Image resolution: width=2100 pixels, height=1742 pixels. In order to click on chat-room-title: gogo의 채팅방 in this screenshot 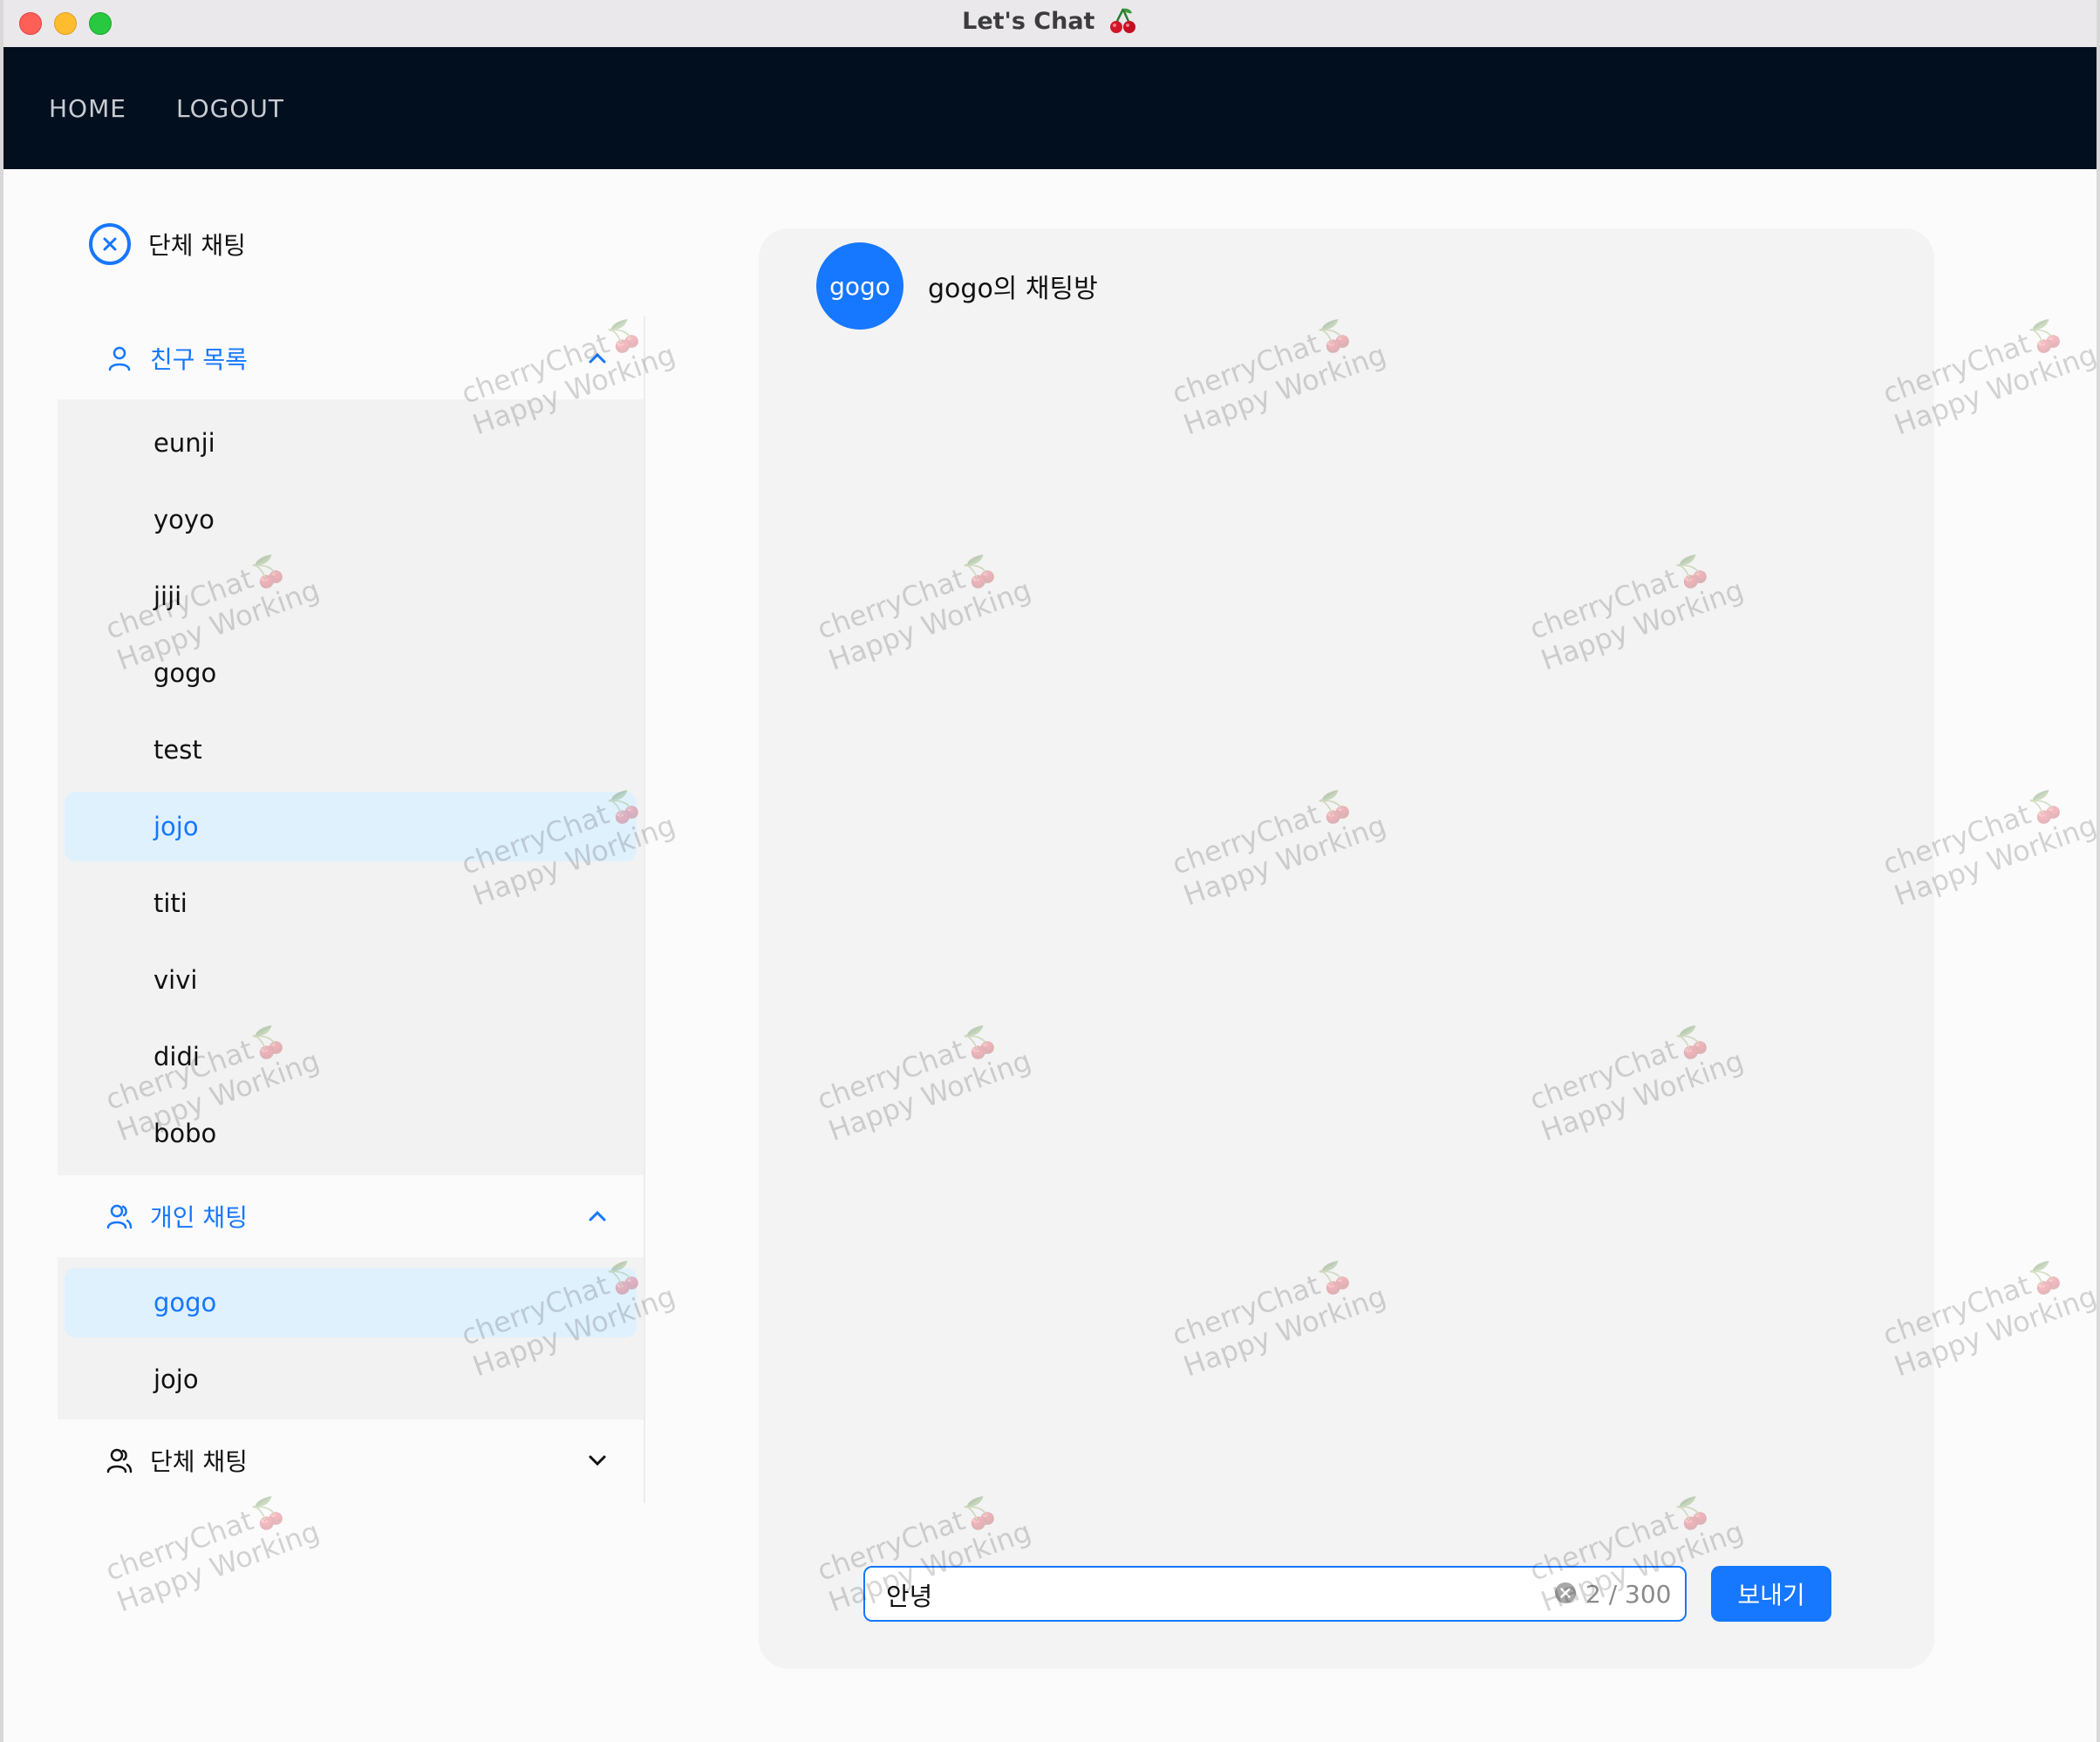, I will do `click(1013, 289)`.